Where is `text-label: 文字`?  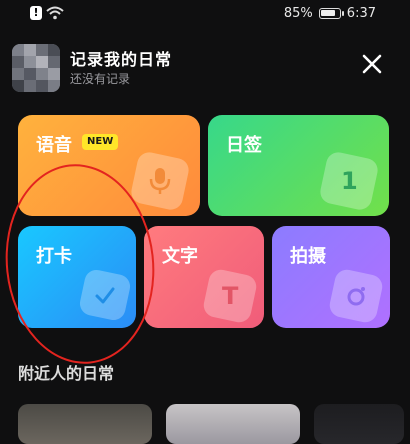
text-label: 文字 is located at coordinates (180, 256).